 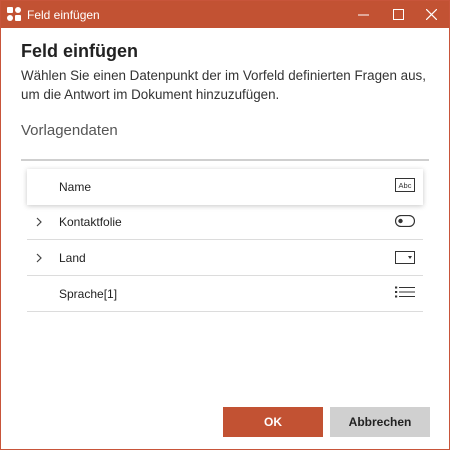 What do you see at coordinates (63, 15) in the screenshot?
I see `window-title: Feld einfügen` at bounding box center [63, 15].